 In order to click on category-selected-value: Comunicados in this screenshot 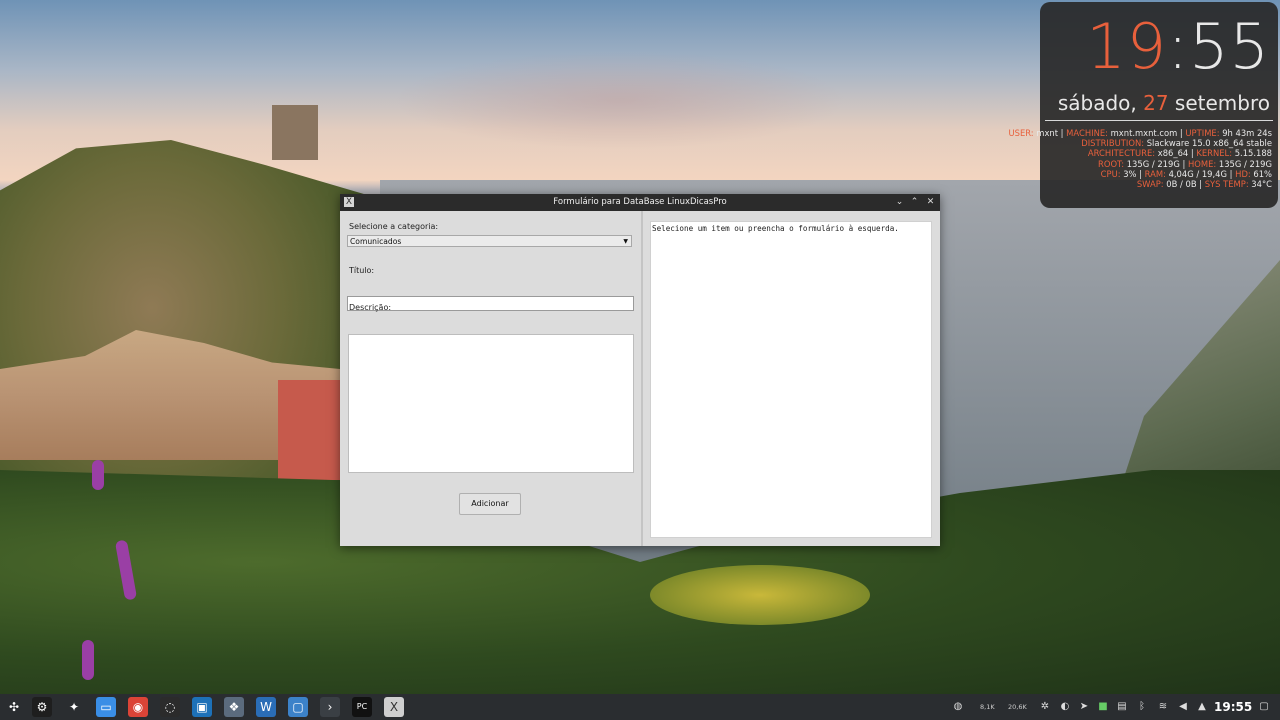, I will do `click(376, 241)`.